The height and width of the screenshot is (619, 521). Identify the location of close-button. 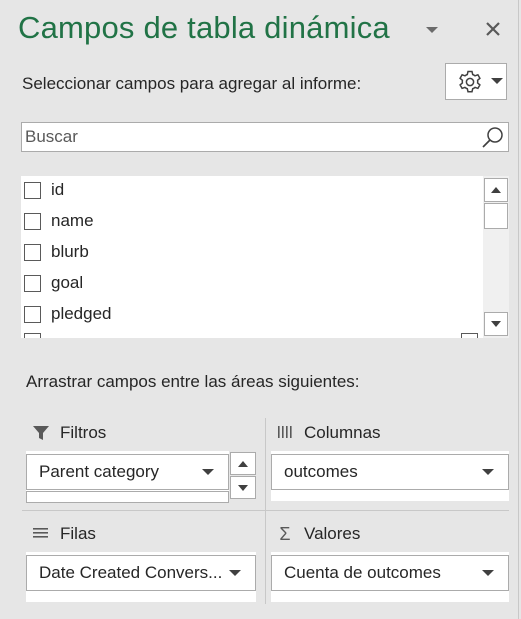
(493, 29).